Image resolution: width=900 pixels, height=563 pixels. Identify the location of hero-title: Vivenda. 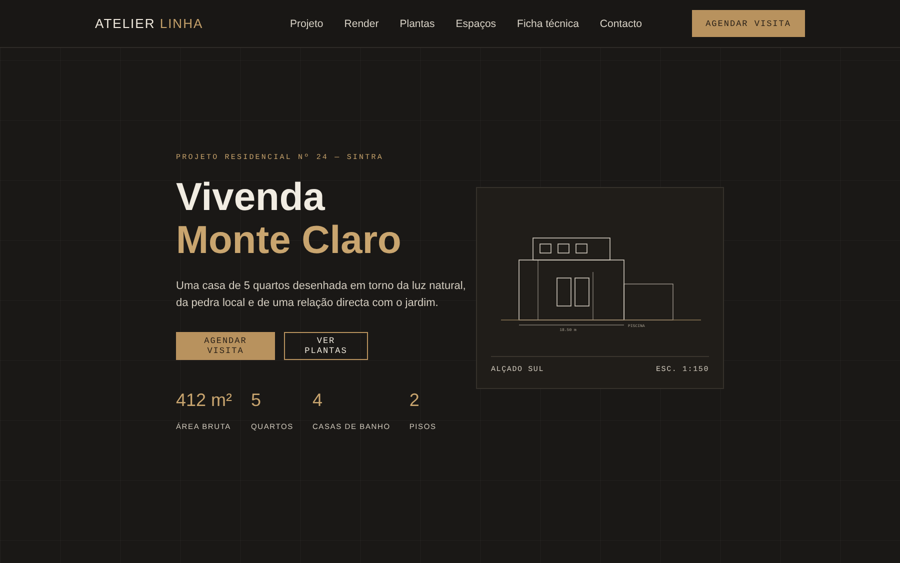
(251, 197).